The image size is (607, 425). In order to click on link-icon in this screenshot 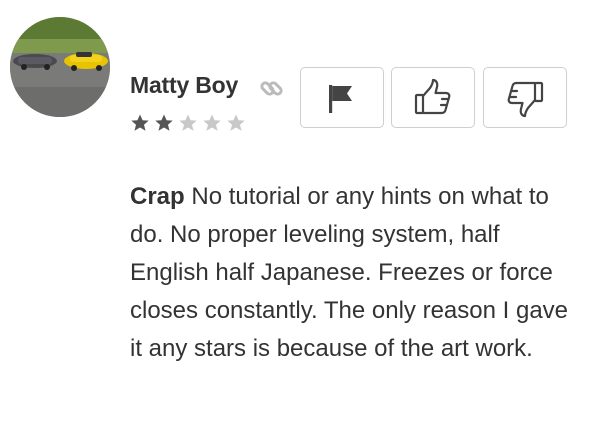, I will do `click(272, 89)`.